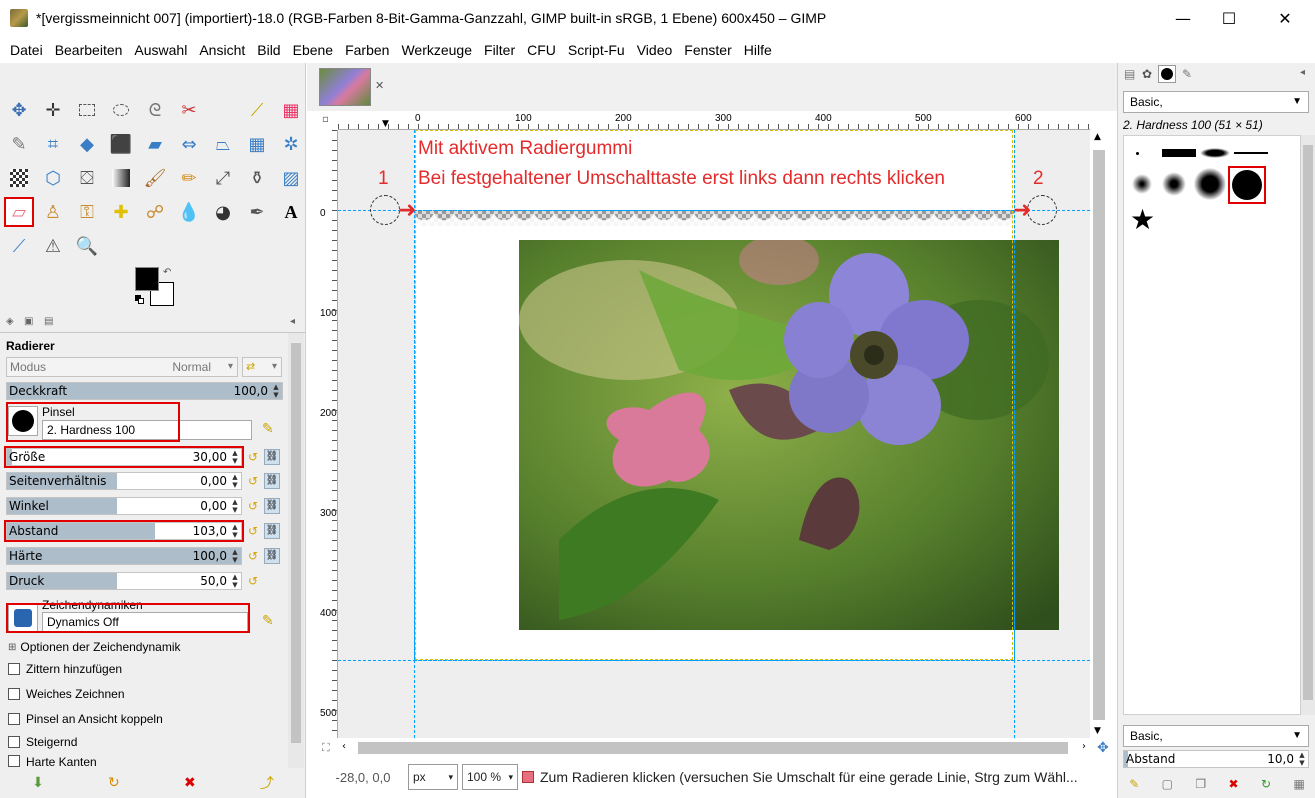 Image resolution: width=1315 pixels, height=798 pixels. I want to click on open-as-image-icon: ▦, so click(1298, 784).